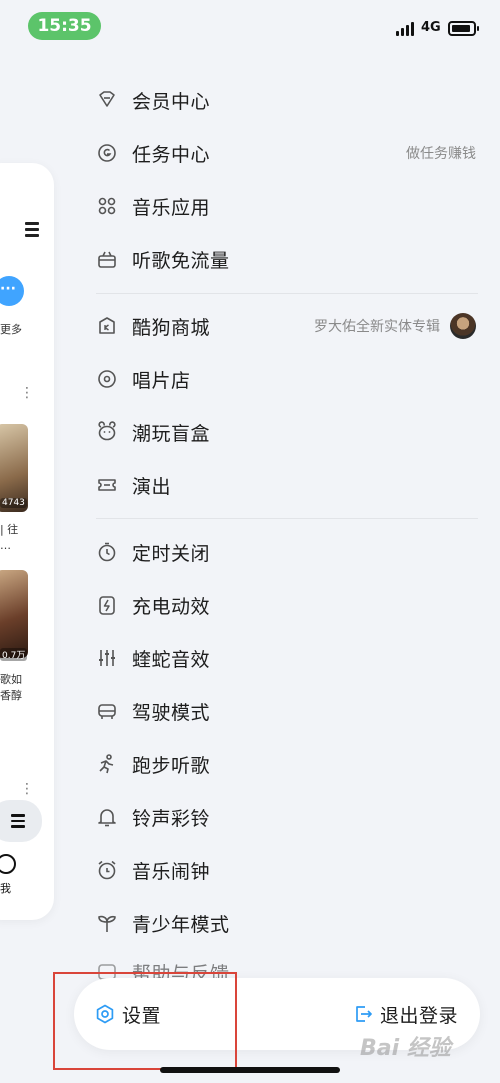 The height and width of the screenshot is (1083, 500). What do you see at coordinates (286, 432) in the screenshot?
I see `menu-item-blind-box: 潮玩盲盒` at bounding box center [286, 432].